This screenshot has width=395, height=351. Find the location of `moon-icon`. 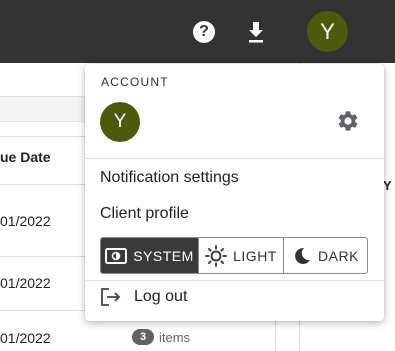

moon-icon is located at coordinates (303, 255).